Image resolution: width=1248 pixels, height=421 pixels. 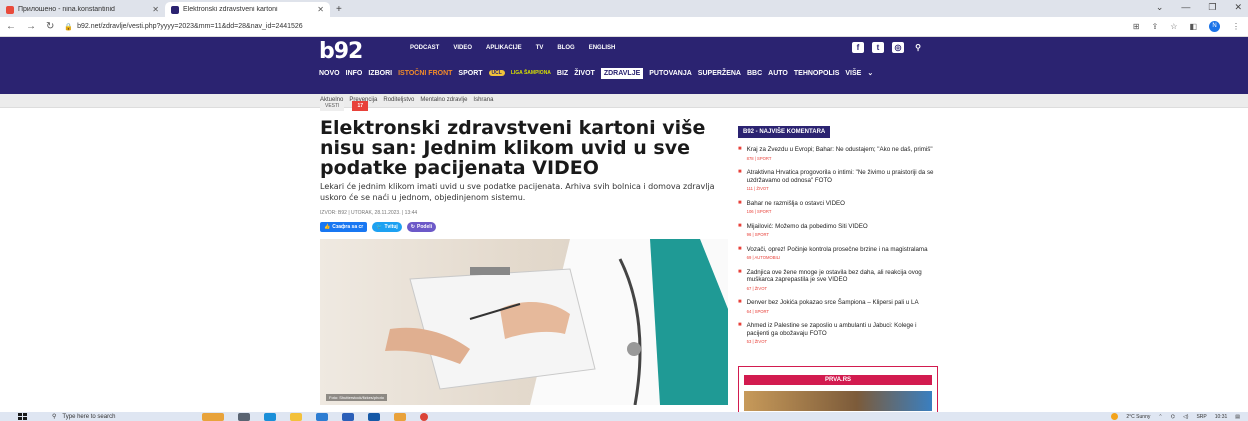 I want to click on subnav-mentalno-zdravlje: Mentalno zdravlje, so click(x=443, y=100).